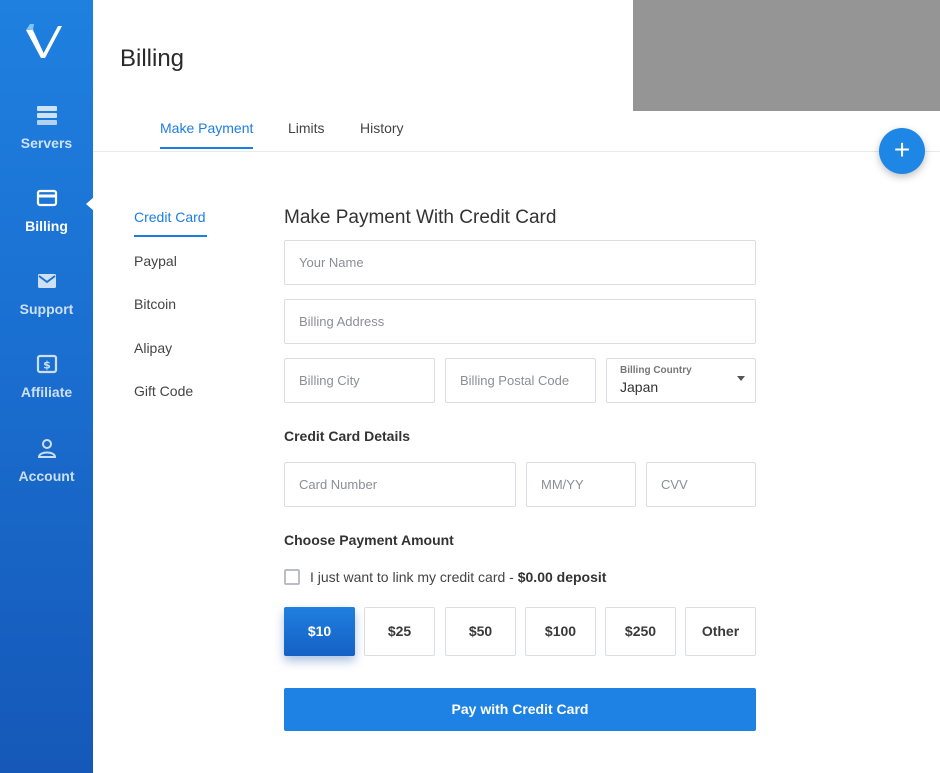 This screenshot has height=773, width=940. Describe the element at coordinates (163, 391) in the screenshot. I see `method-gift-code: Gift Code` at that location.